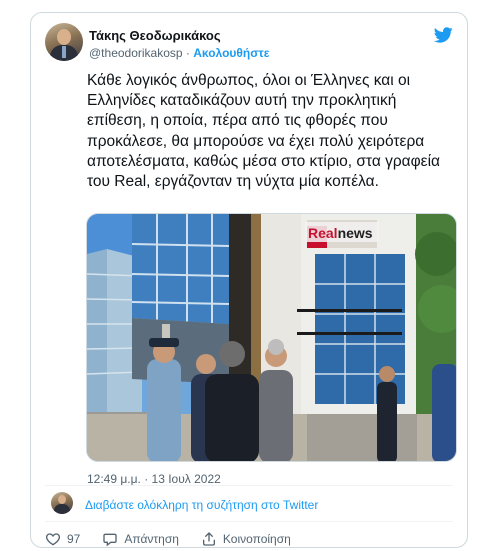 The height and width of the screenshot is (551, 478). What do you see at coordinates (136, 53) in the screenshot?
I see `author-handle: @theodorikakosp` at bounding box center [136, 53].